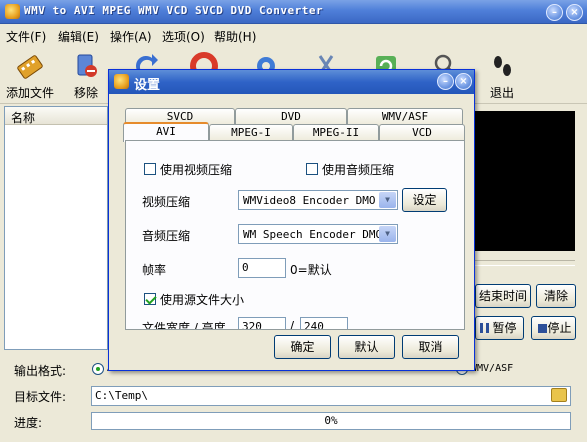 This screenshot has height=442, width=587. I want to click on remove-label: 移除, so click(85, 93).